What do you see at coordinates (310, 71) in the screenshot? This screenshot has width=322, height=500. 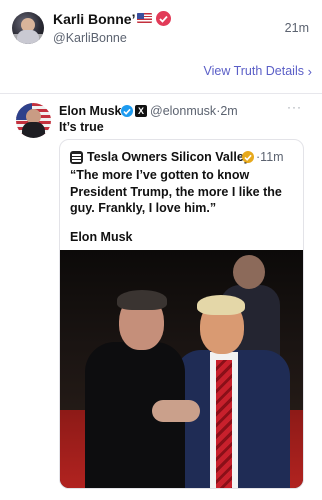 I see `chevron-right-icon: ›` at bounding box center [310, 71].